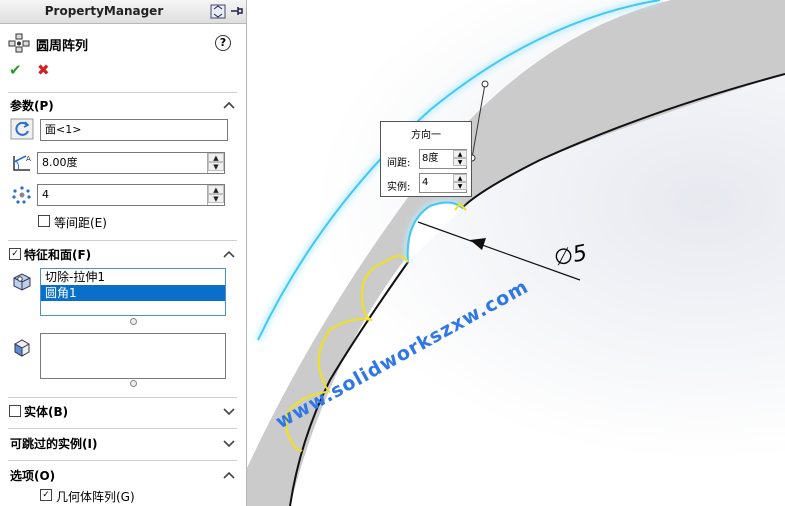 This screenshot has width=785, height=506. I want to click on list-item: 圆角1, so click(133, 293).